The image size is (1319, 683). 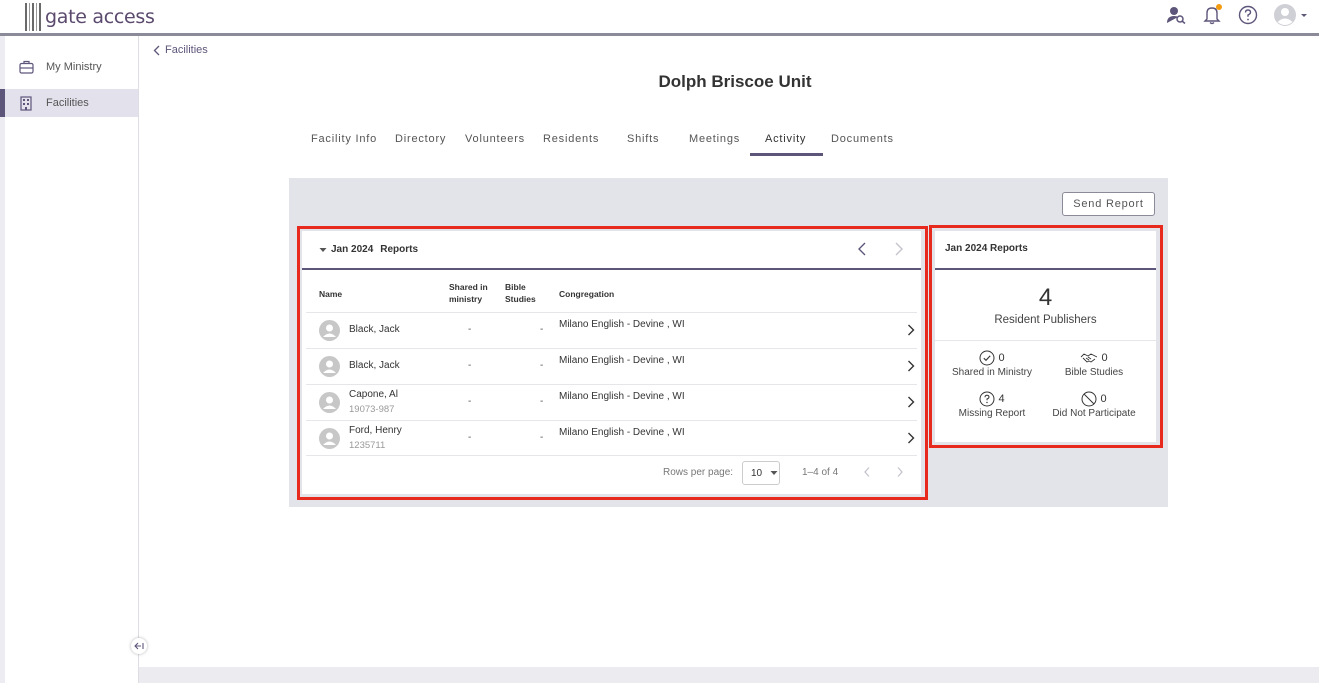 I want to click on sidebar: My Ministry Facilities, so click(x=69, y=359).